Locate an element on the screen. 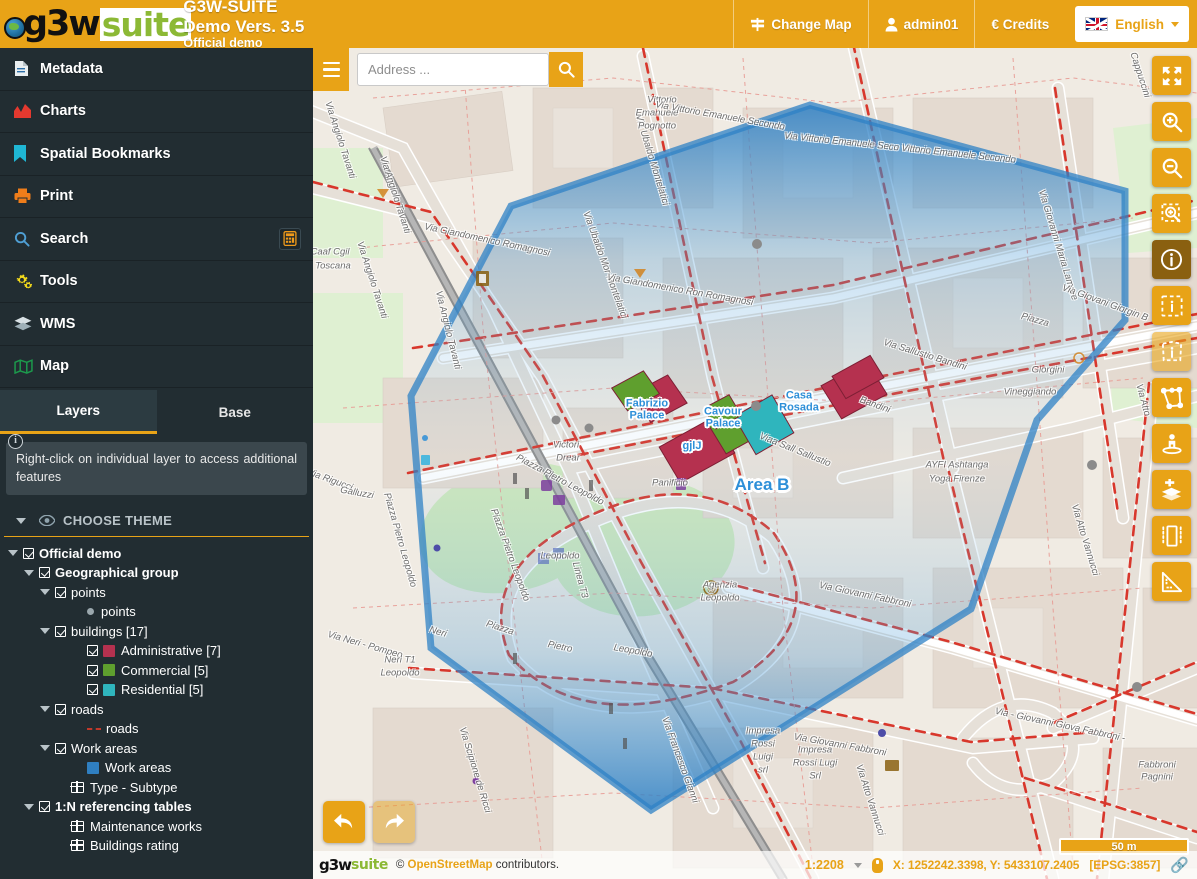 This screenshot has height=879, width=1197. zoom-to-selection-icon is located at coordinates (1171, 213).